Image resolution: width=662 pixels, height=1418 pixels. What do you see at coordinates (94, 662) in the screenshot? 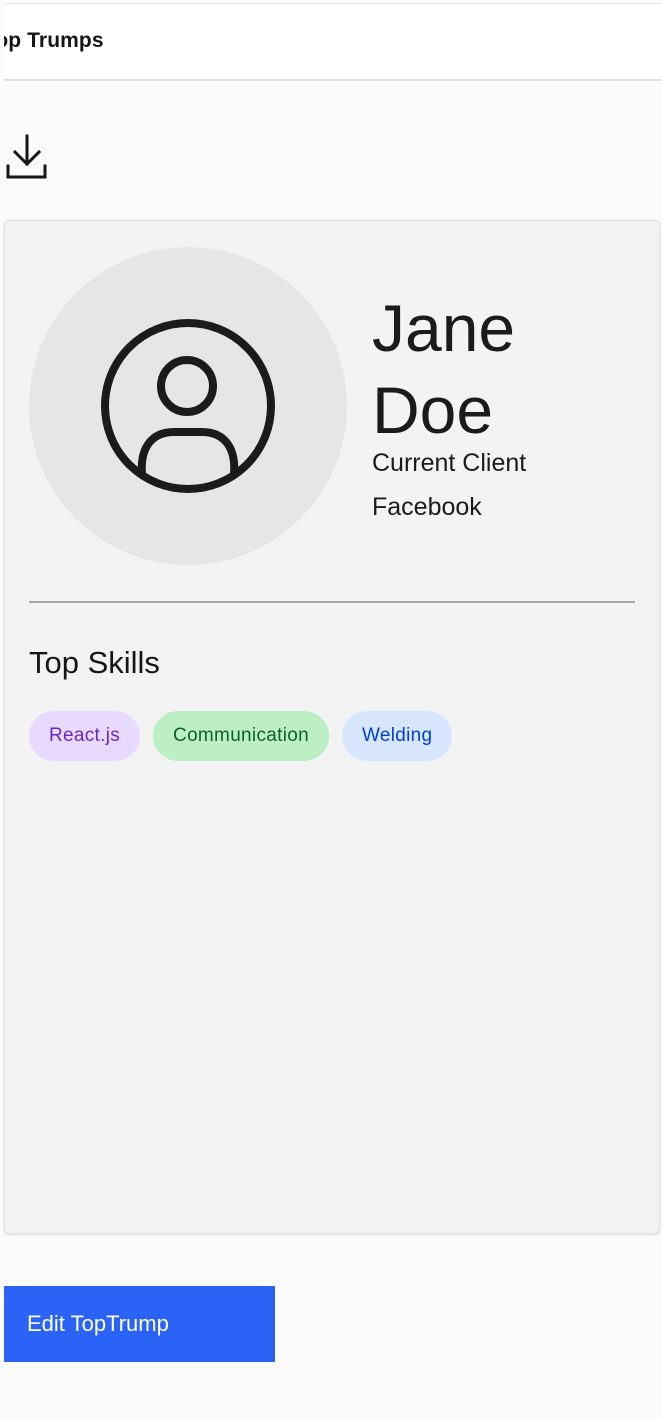
I see `skills-heading: Top Skills` at bounding box center [94, 662].